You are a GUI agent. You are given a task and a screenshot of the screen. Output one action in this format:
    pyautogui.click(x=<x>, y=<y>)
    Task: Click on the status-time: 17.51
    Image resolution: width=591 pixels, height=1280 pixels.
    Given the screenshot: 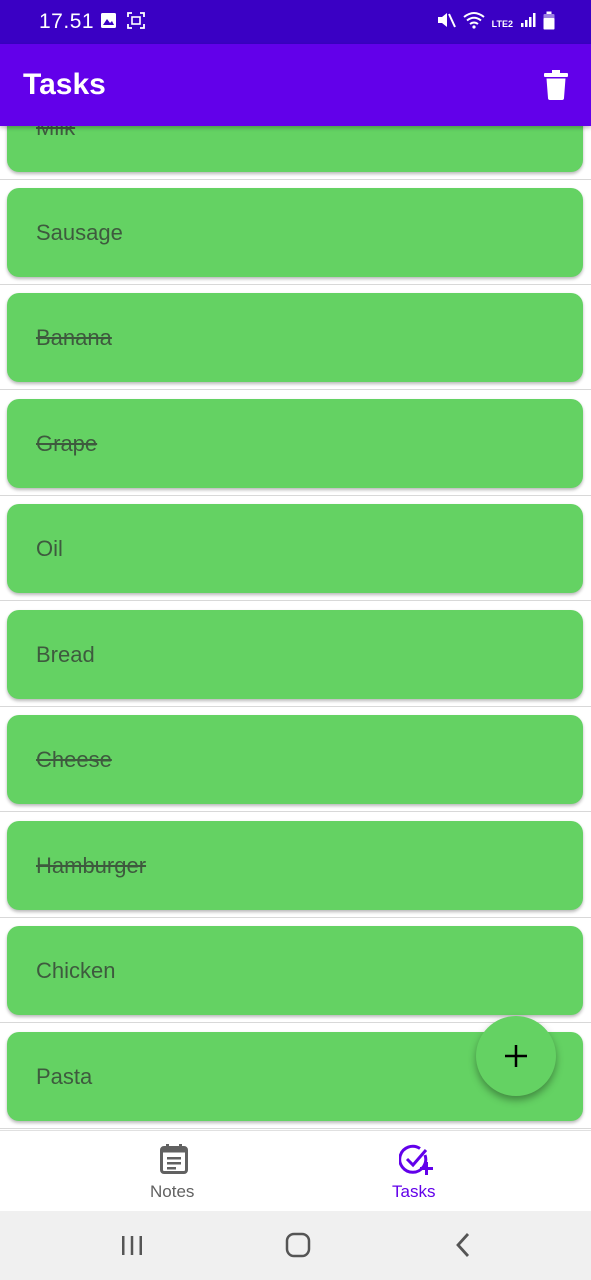 What is the action you would take?
    pyautogui.click(x=67, y=21)
    